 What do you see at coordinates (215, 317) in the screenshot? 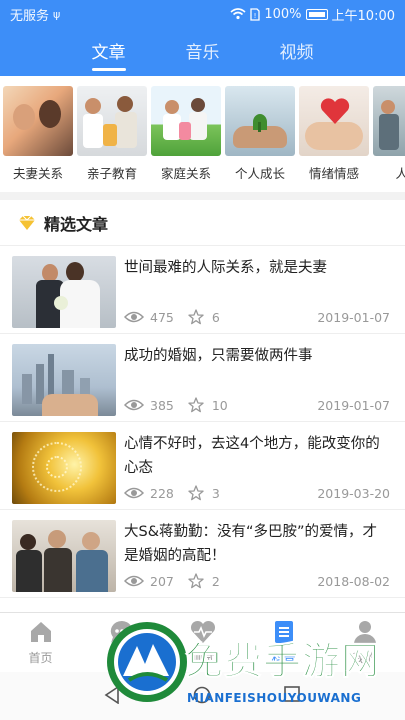
I see `star-count: 6` at bounding box center [215, 317].